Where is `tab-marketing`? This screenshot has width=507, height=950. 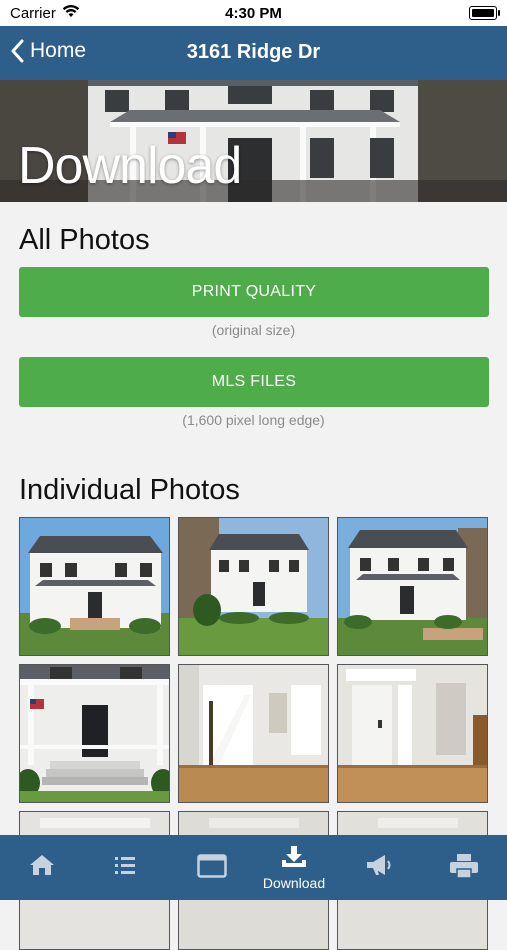 tab-marketing is located at coordinates (378, 867).